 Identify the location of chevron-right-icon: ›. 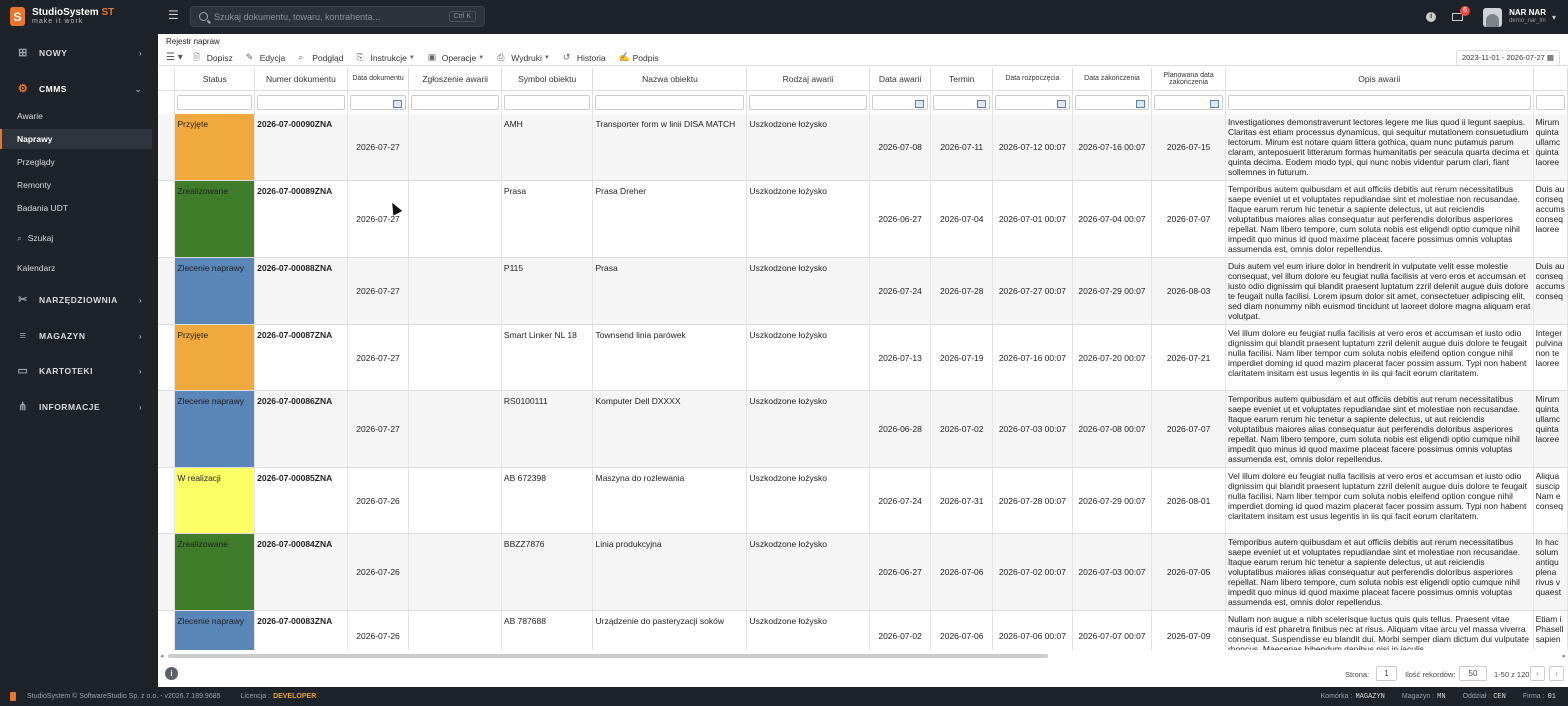
(140, 53).